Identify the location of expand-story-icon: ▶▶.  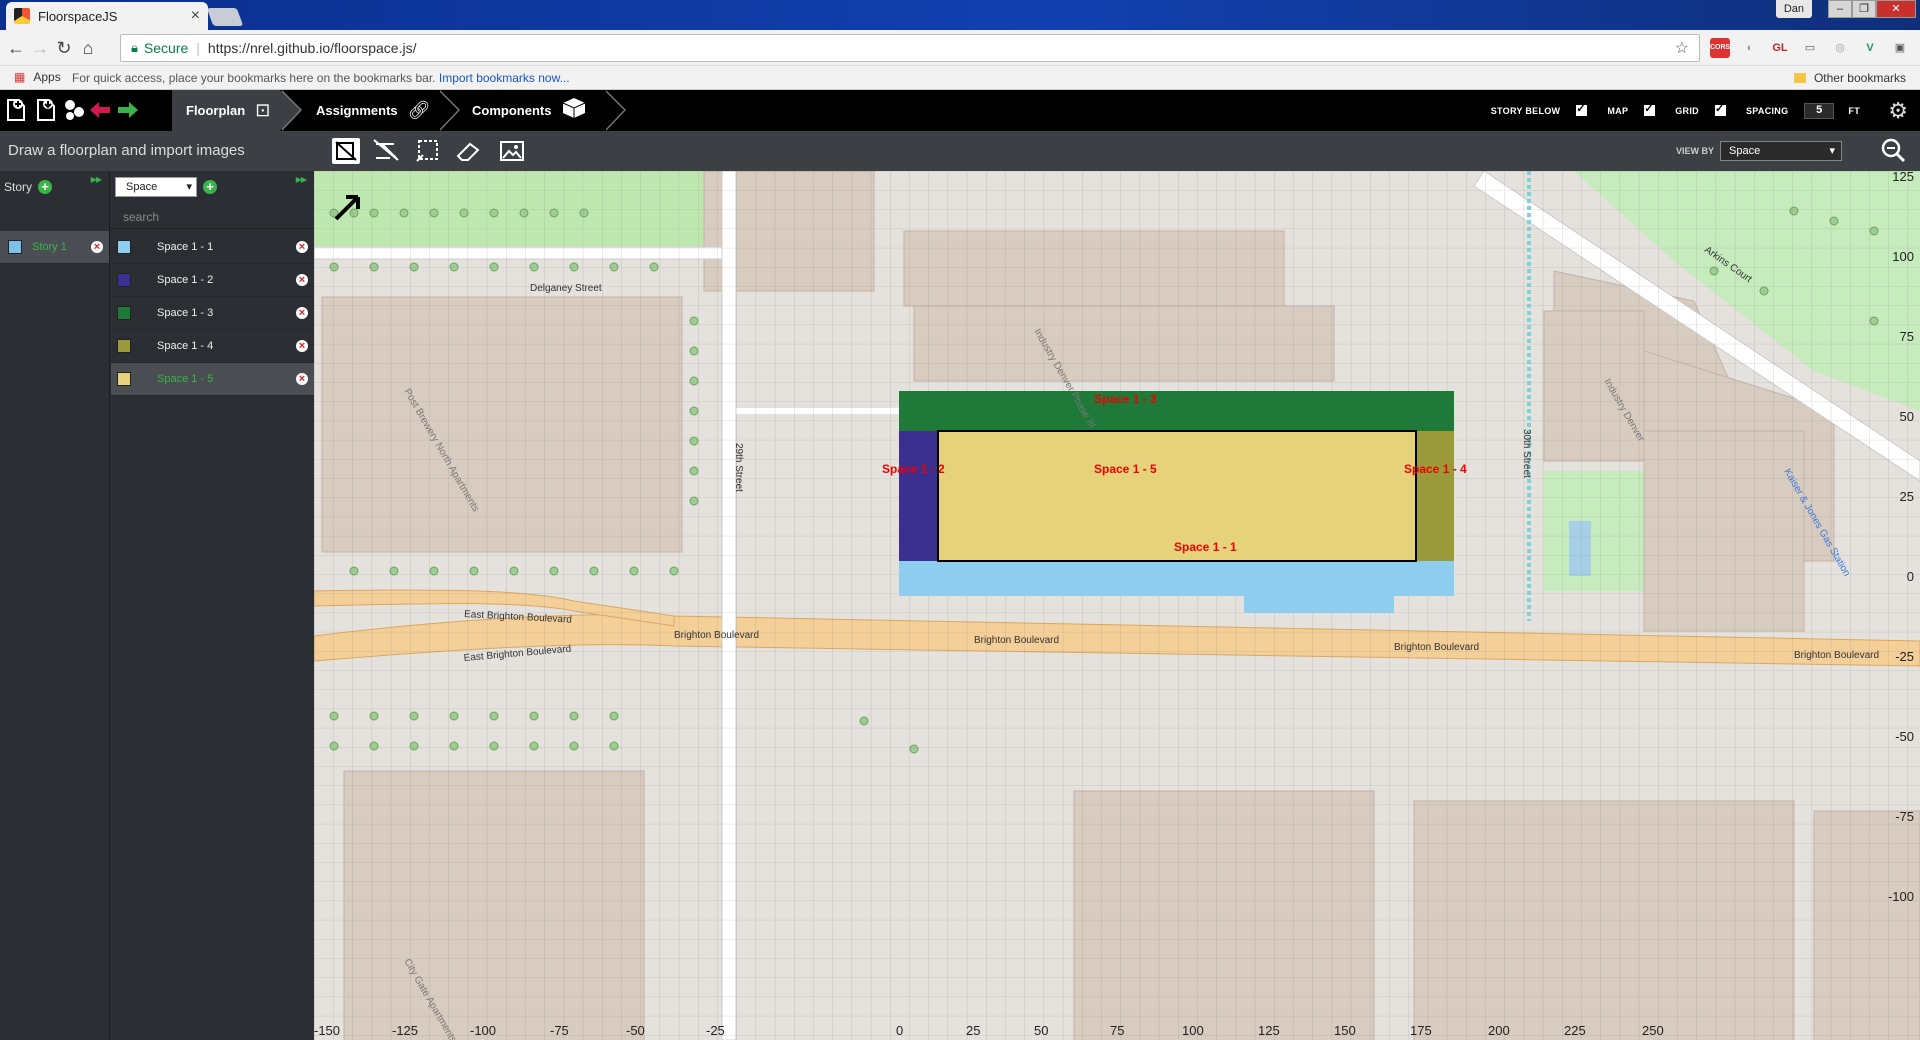
(96, 179).